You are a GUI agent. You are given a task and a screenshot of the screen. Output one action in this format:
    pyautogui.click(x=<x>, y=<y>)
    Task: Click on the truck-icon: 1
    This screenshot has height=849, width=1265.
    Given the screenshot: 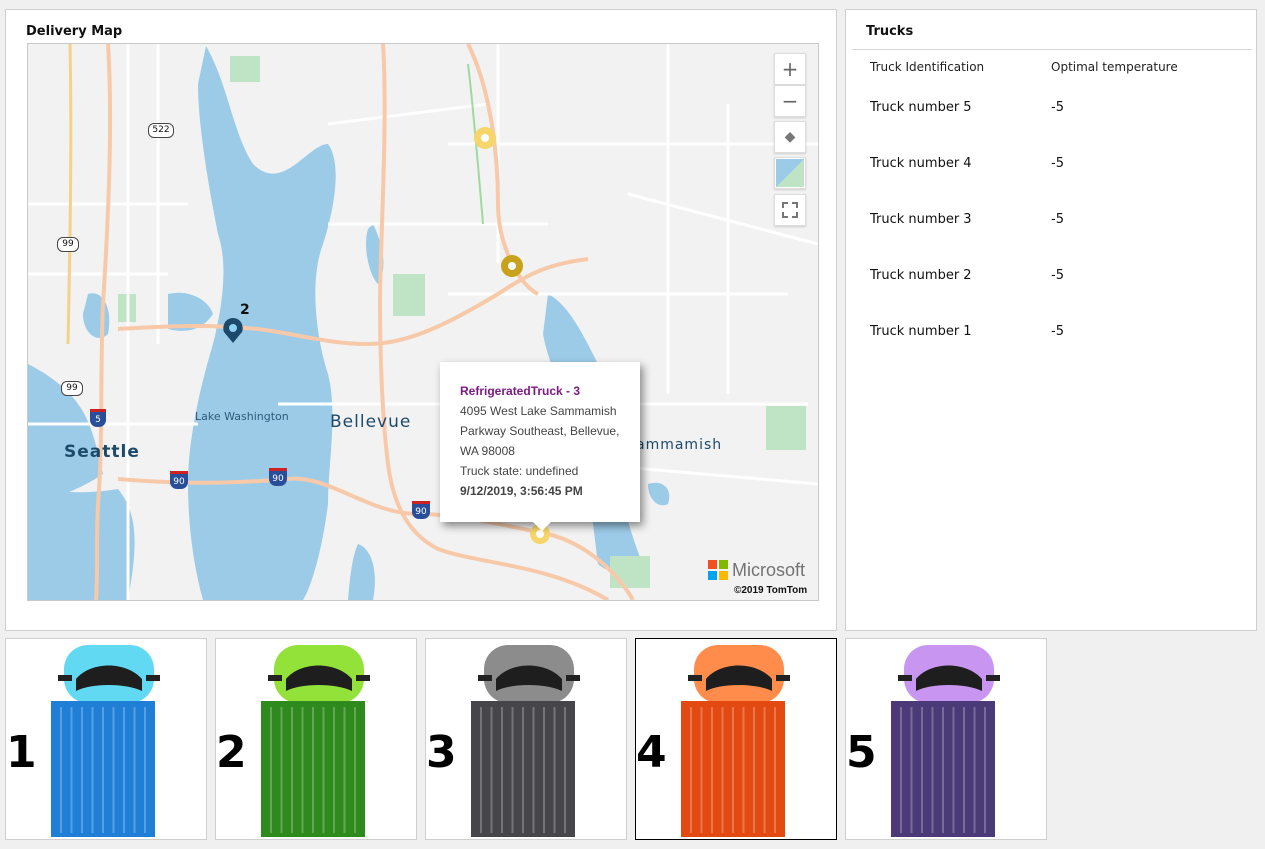 What is the action you would take?
    pyautogui.click(x=83, y=741)
    